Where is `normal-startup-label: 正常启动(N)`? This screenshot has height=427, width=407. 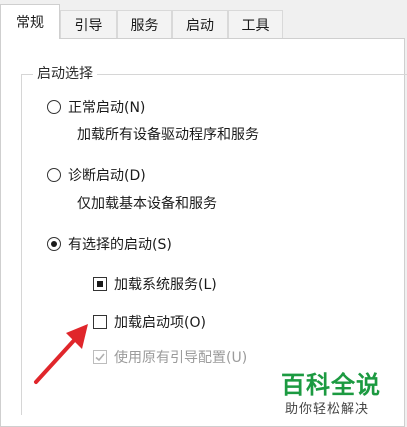
normal-startup-label: 正常启动(N) is located at coordinates (107, 108).